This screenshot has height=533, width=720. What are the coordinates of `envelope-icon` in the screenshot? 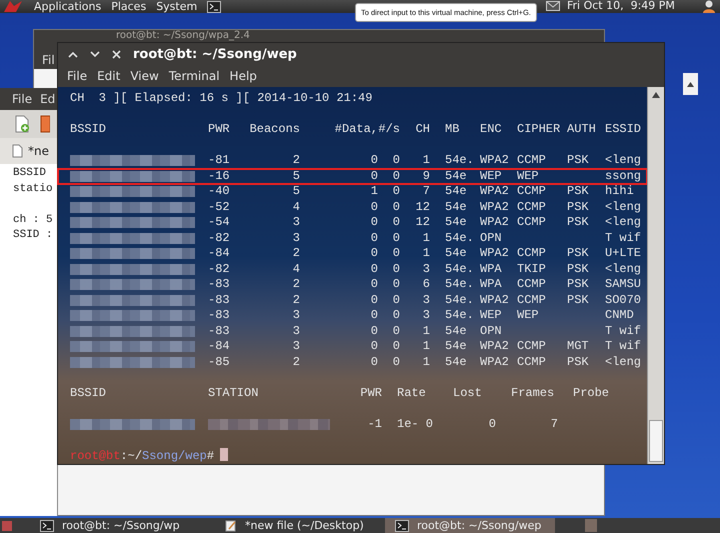 It's located at (553, 6).